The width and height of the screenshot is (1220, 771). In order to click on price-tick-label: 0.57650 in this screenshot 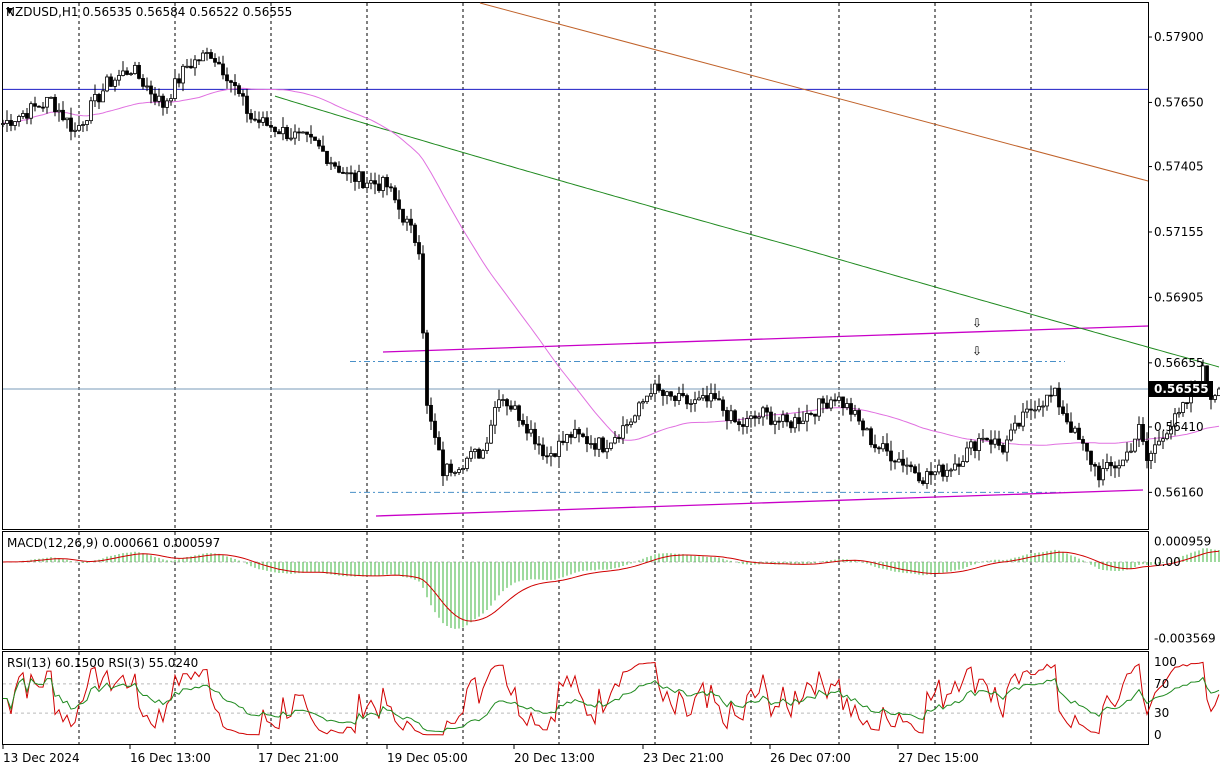, I will do `click(1179, 102)`.